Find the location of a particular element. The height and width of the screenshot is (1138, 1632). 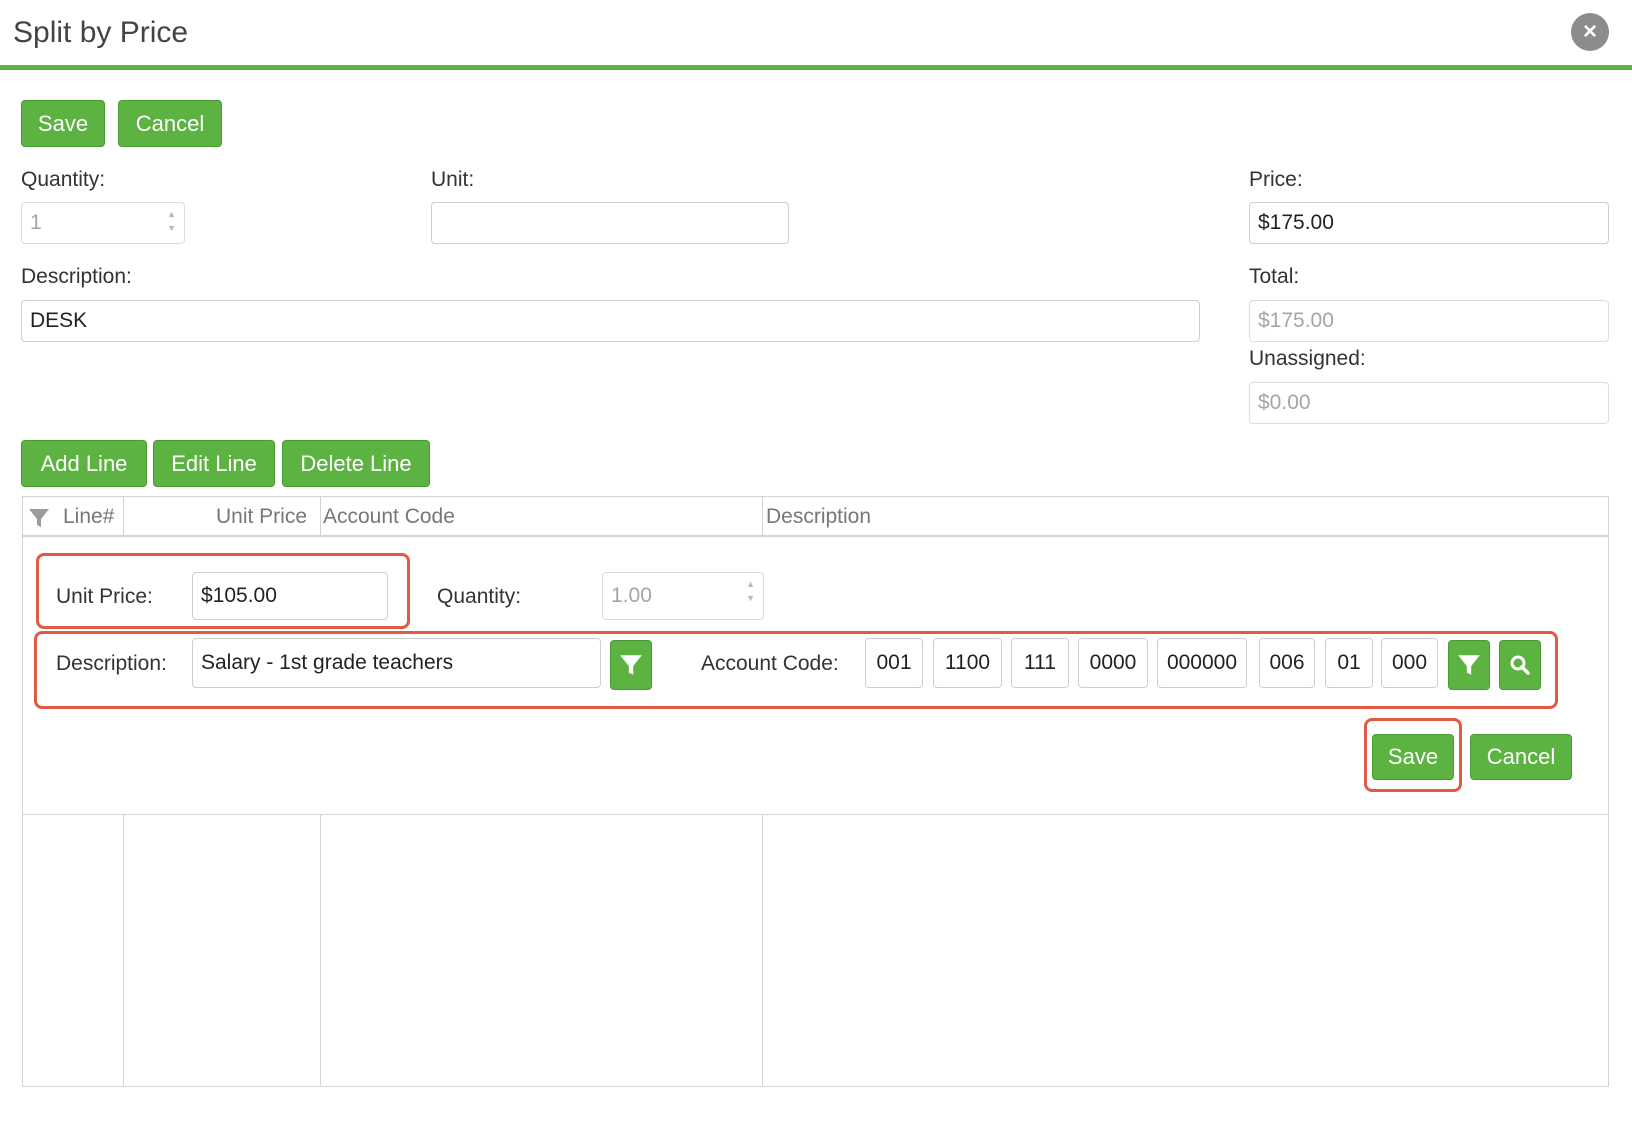

highlight-save-button is located at coordinates (1413, 755).